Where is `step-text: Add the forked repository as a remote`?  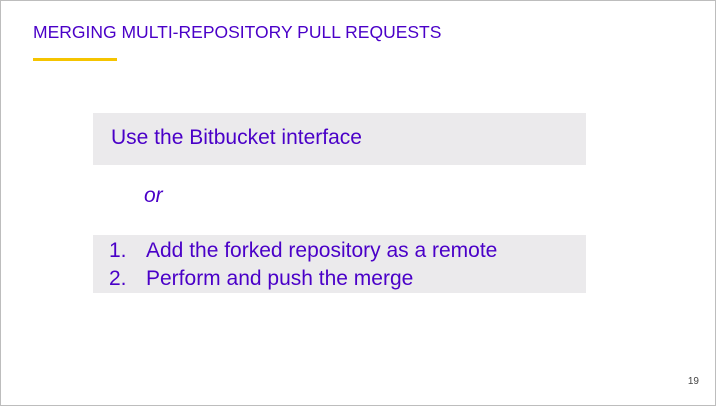
step-text: Add the forked repository as a remote is located at coordinates (322, 250).